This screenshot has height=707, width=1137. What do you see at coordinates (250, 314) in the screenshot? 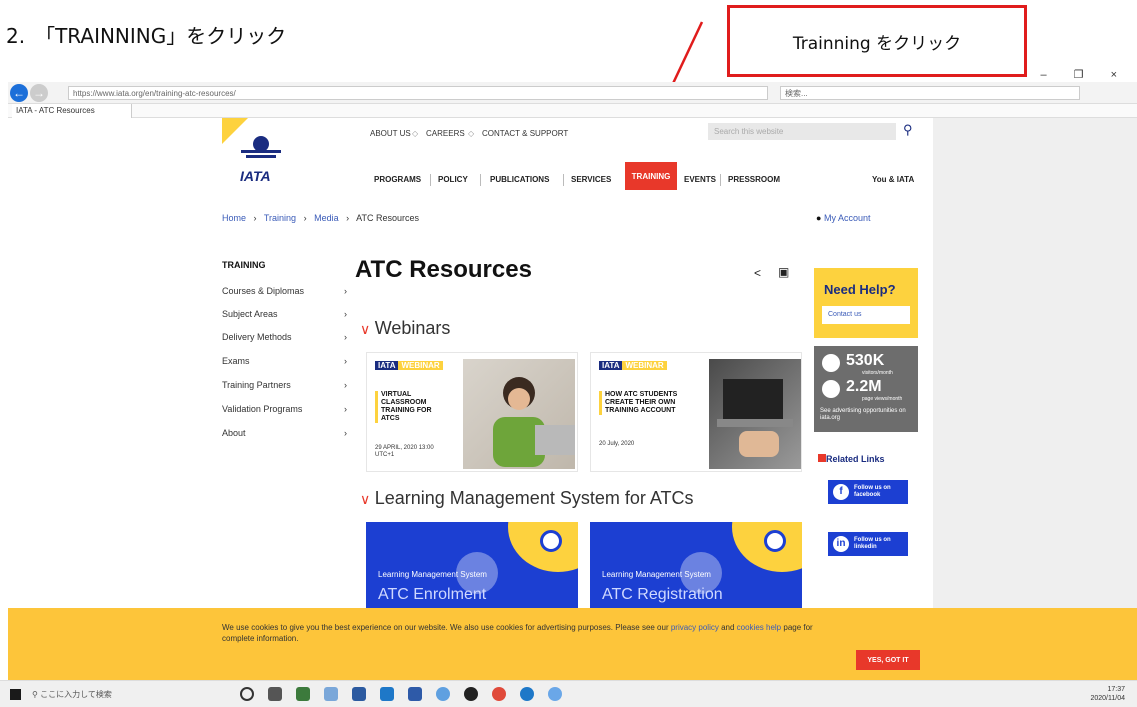
I see `sidebar-item-label: Subject Areas` at bounding box center [250, 314].